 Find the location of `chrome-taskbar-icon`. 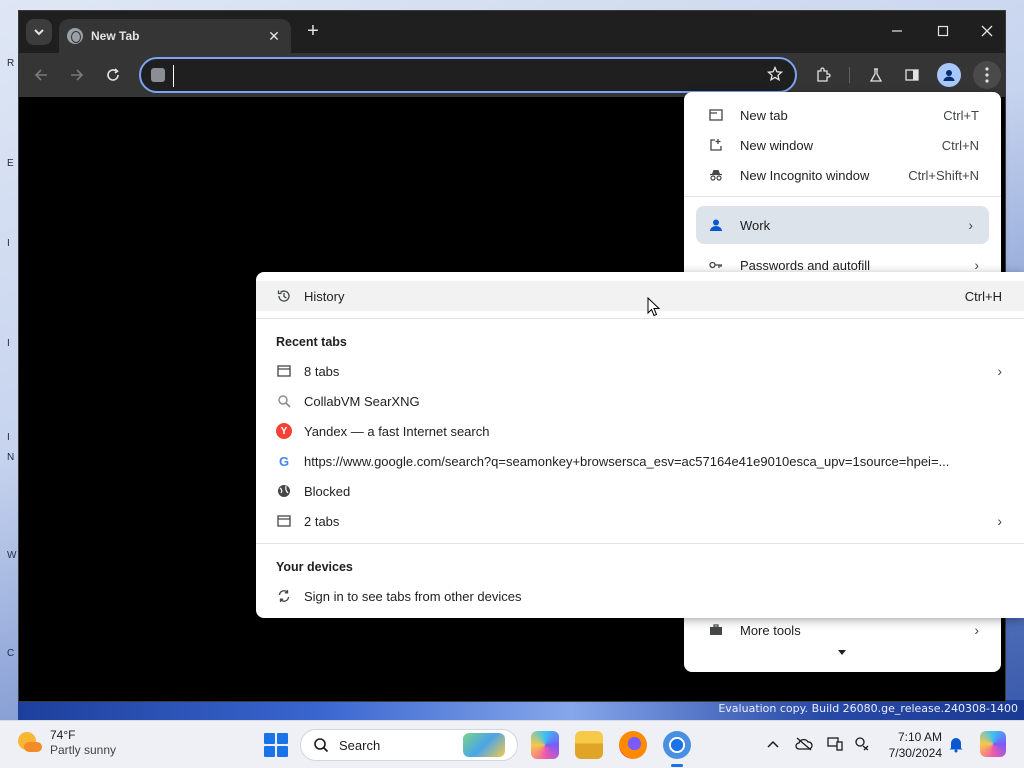

chrome-taskbar-icon is located at coordinates (677, 749).